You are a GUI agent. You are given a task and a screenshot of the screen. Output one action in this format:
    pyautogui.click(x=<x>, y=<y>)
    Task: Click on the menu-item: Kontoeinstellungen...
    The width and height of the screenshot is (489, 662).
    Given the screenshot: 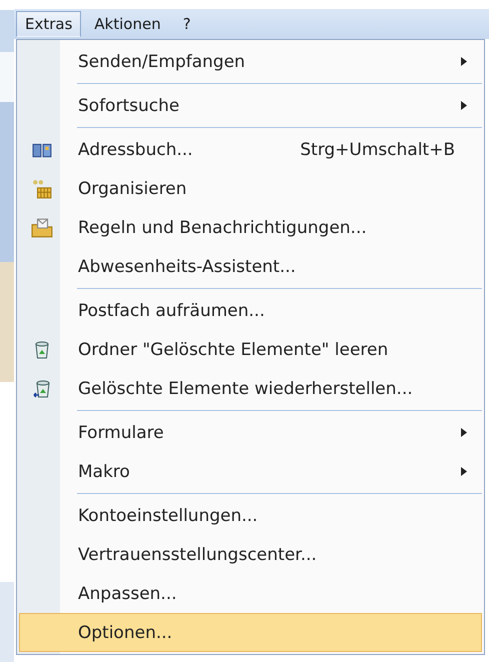 What is the action you would take?
    pyautogui.click(x=250, y=515)
    